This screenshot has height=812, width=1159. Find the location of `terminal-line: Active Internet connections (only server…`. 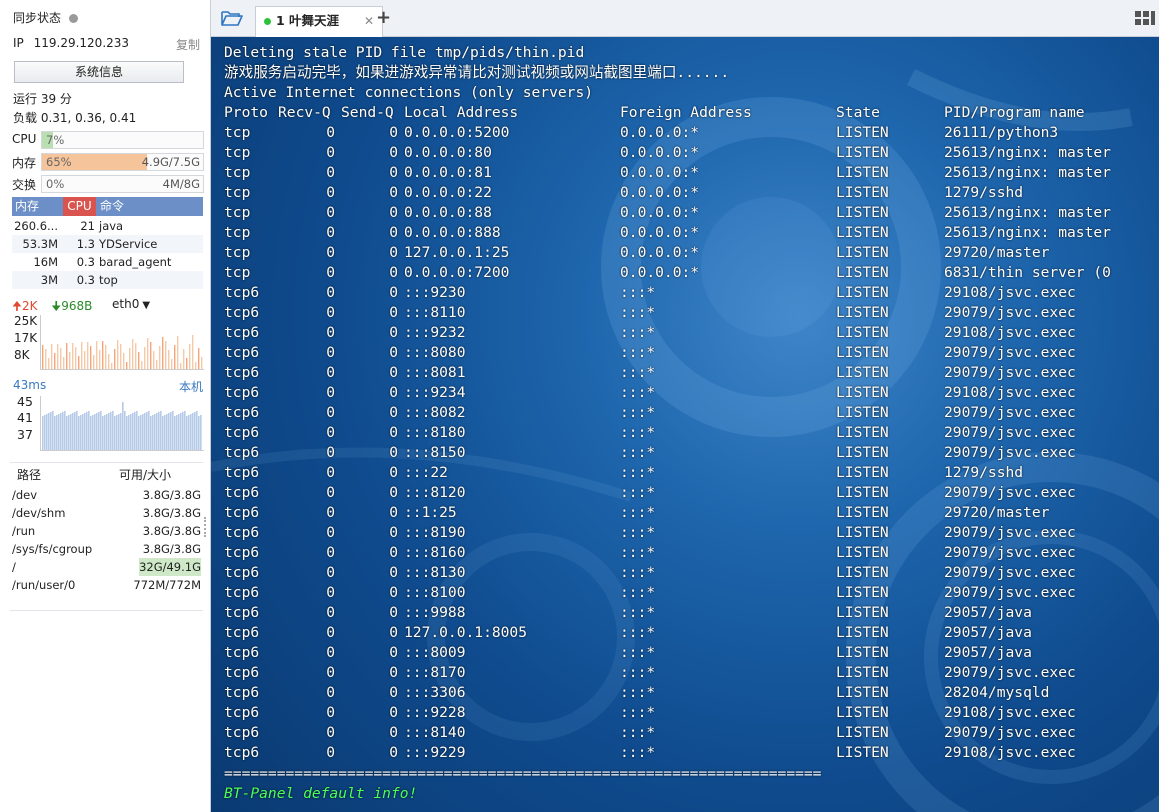

terminal-line: Active Internet connections (only server… is located at coordinates (409, 92).